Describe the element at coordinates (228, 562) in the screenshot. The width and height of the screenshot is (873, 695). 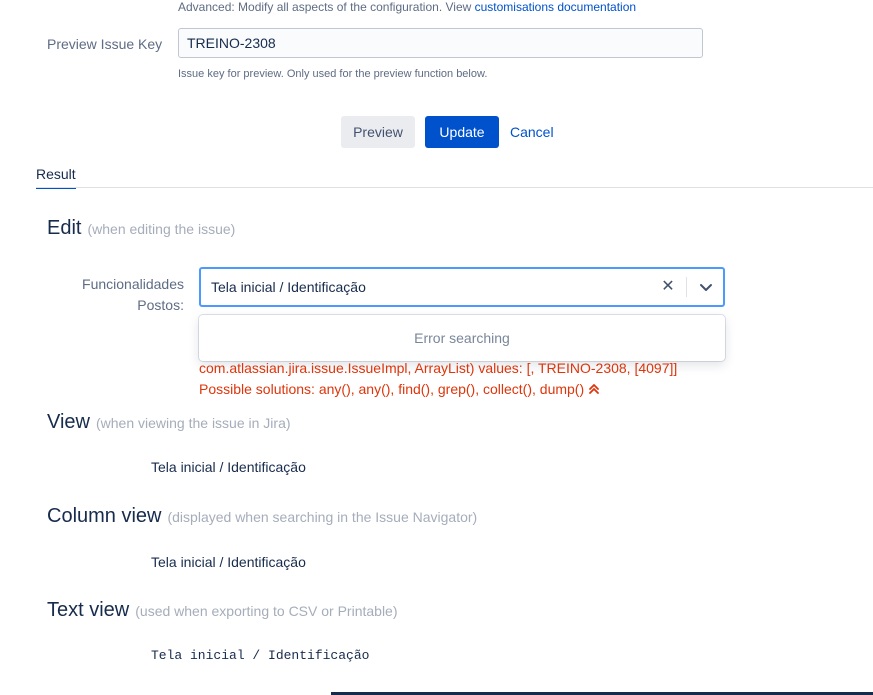
I see `column-view-value: Tela inicial / Identificação` at that location.